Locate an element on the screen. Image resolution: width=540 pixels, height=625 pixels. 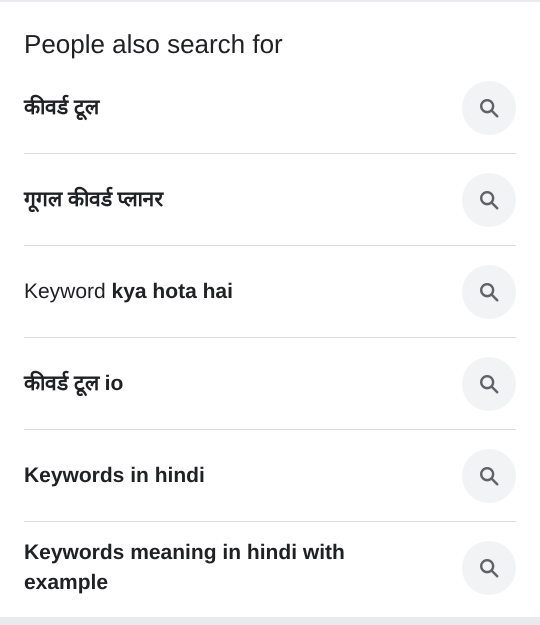
suggestion-link: Keywords meaning in hindi with example is located at coordinates (243, 568).